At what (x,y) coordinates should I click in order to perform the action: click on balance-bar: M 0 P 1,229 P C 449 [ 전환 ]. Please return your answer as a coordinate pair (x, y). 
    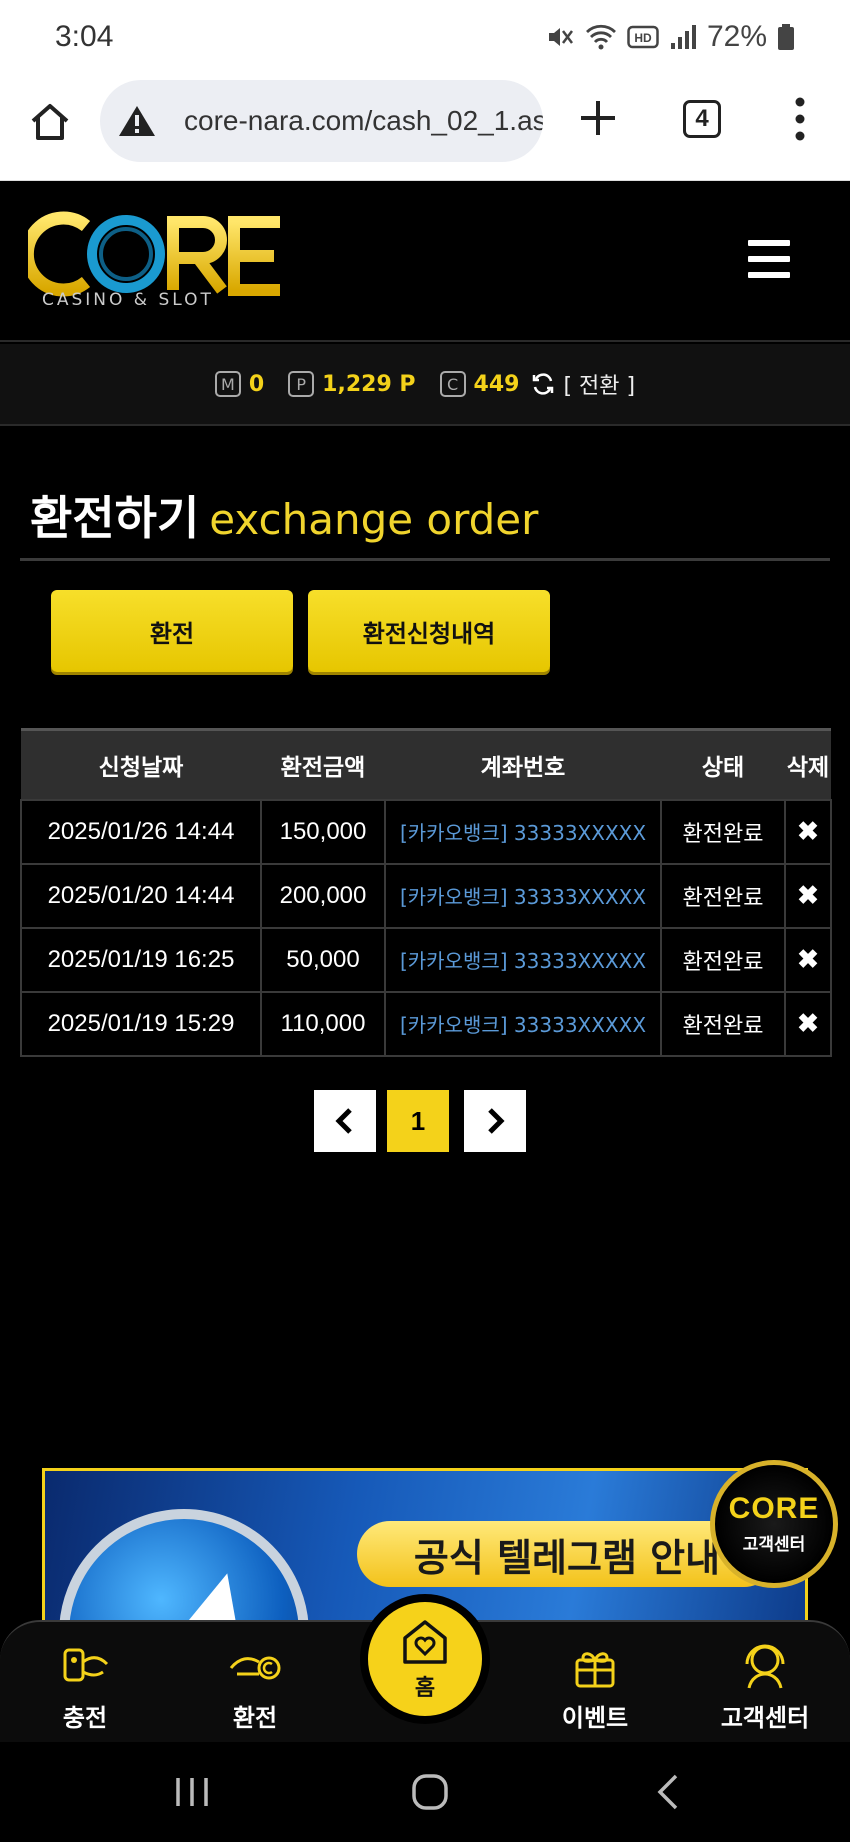
    Looking at the image, I should click on (425, 385).